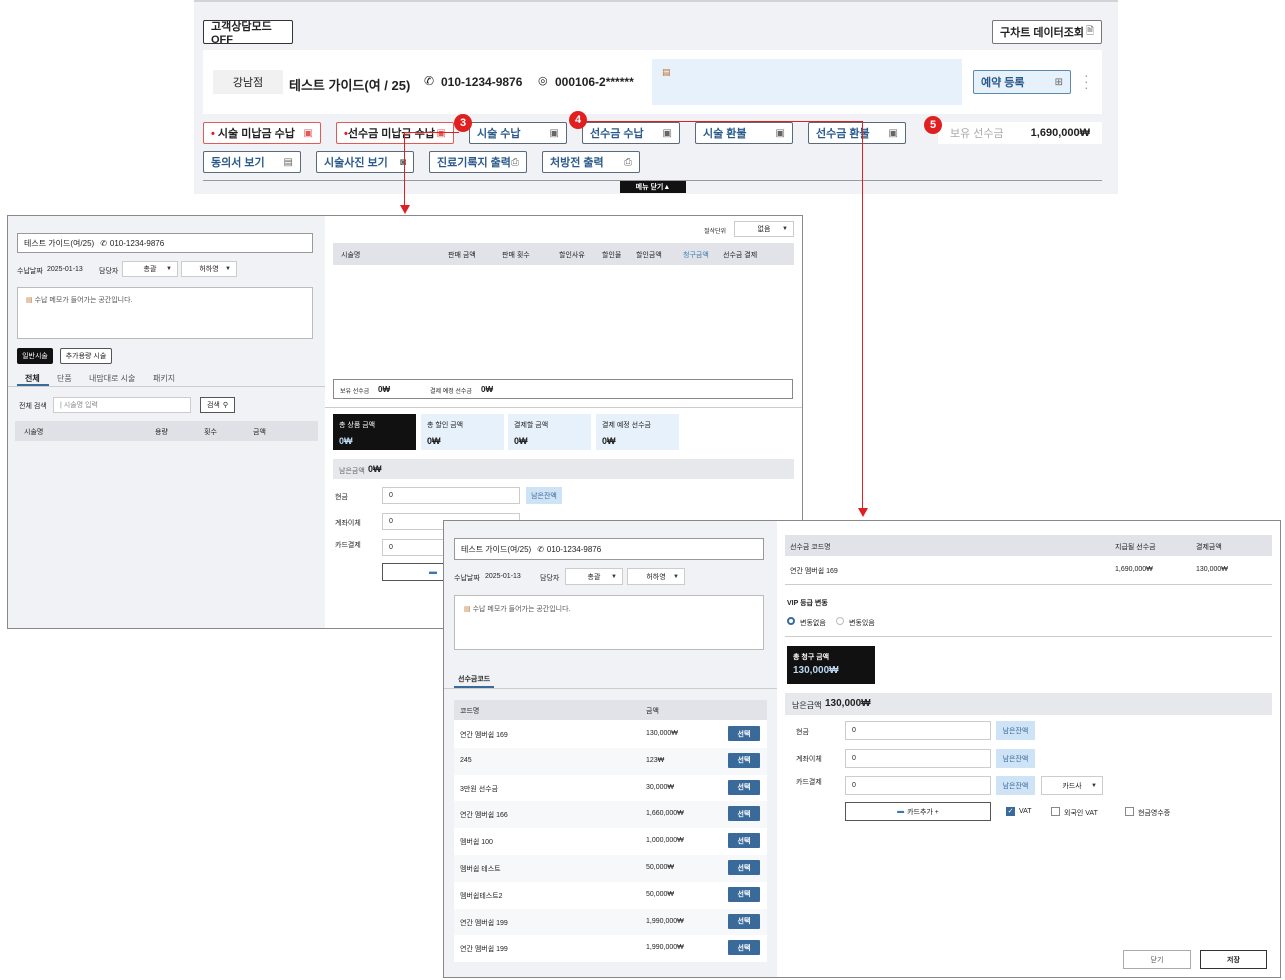 Image resolution: width=1285 pixels, height=980 pixels. I want to click on treatment-search-input: | 시술명 입력, so click(122, 405).